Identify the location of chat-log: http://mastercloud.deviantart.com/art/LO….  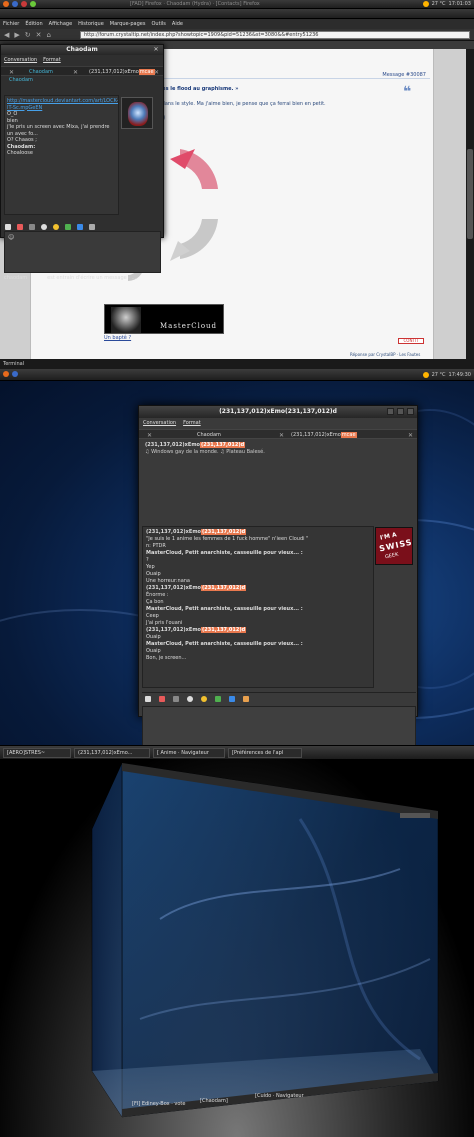
(61, 155).